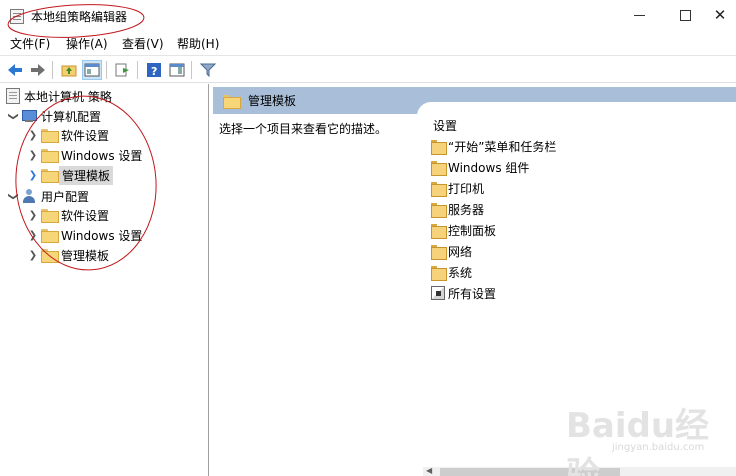 The height and width of the screenshot is (476, 736). Describe the element at coordinates (82, 137) in the screenshot. I see `red-annotation-ellipses` at that location.